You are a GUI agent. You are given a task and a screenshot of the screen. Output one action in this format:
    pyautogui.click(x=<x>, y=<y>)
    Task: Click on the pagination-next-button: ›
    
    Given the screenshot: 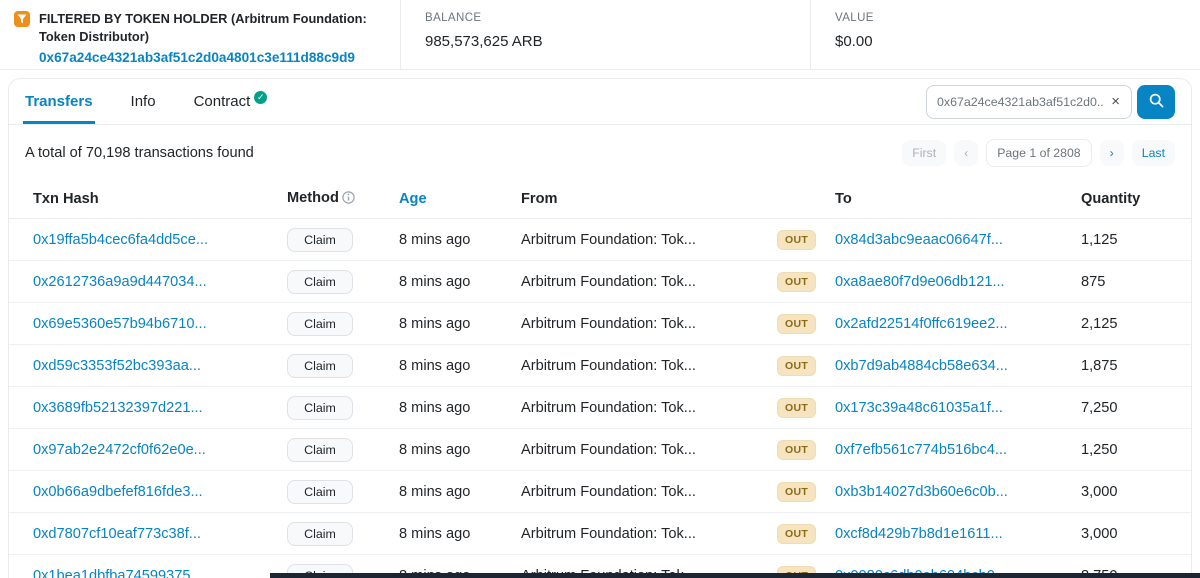 What is the action you would take?
    pyautogui.click(x=1111, y=153)
    